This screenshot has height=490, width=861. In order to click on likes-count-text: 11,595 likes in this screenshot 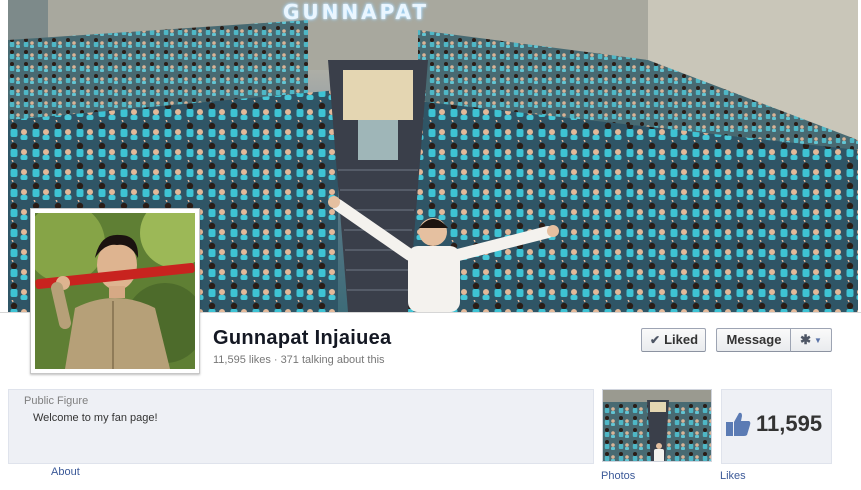, I will do `click(242, 360)`.